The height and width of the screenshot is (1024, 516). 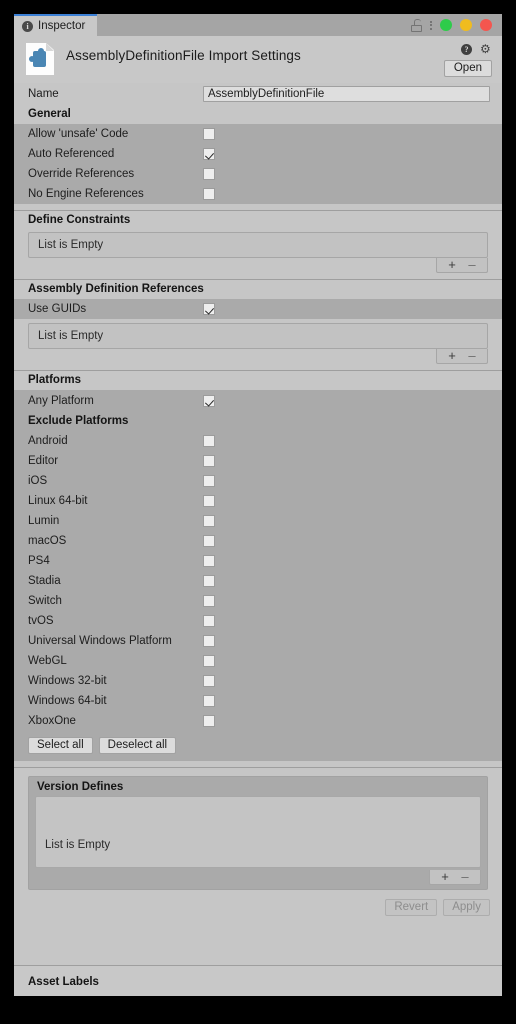 What do you see at coordinates (258, 681) in the screenshot?
I see `platform-row-windows-32-bit: Windows 32-bit` at bounding box center [258, 681].